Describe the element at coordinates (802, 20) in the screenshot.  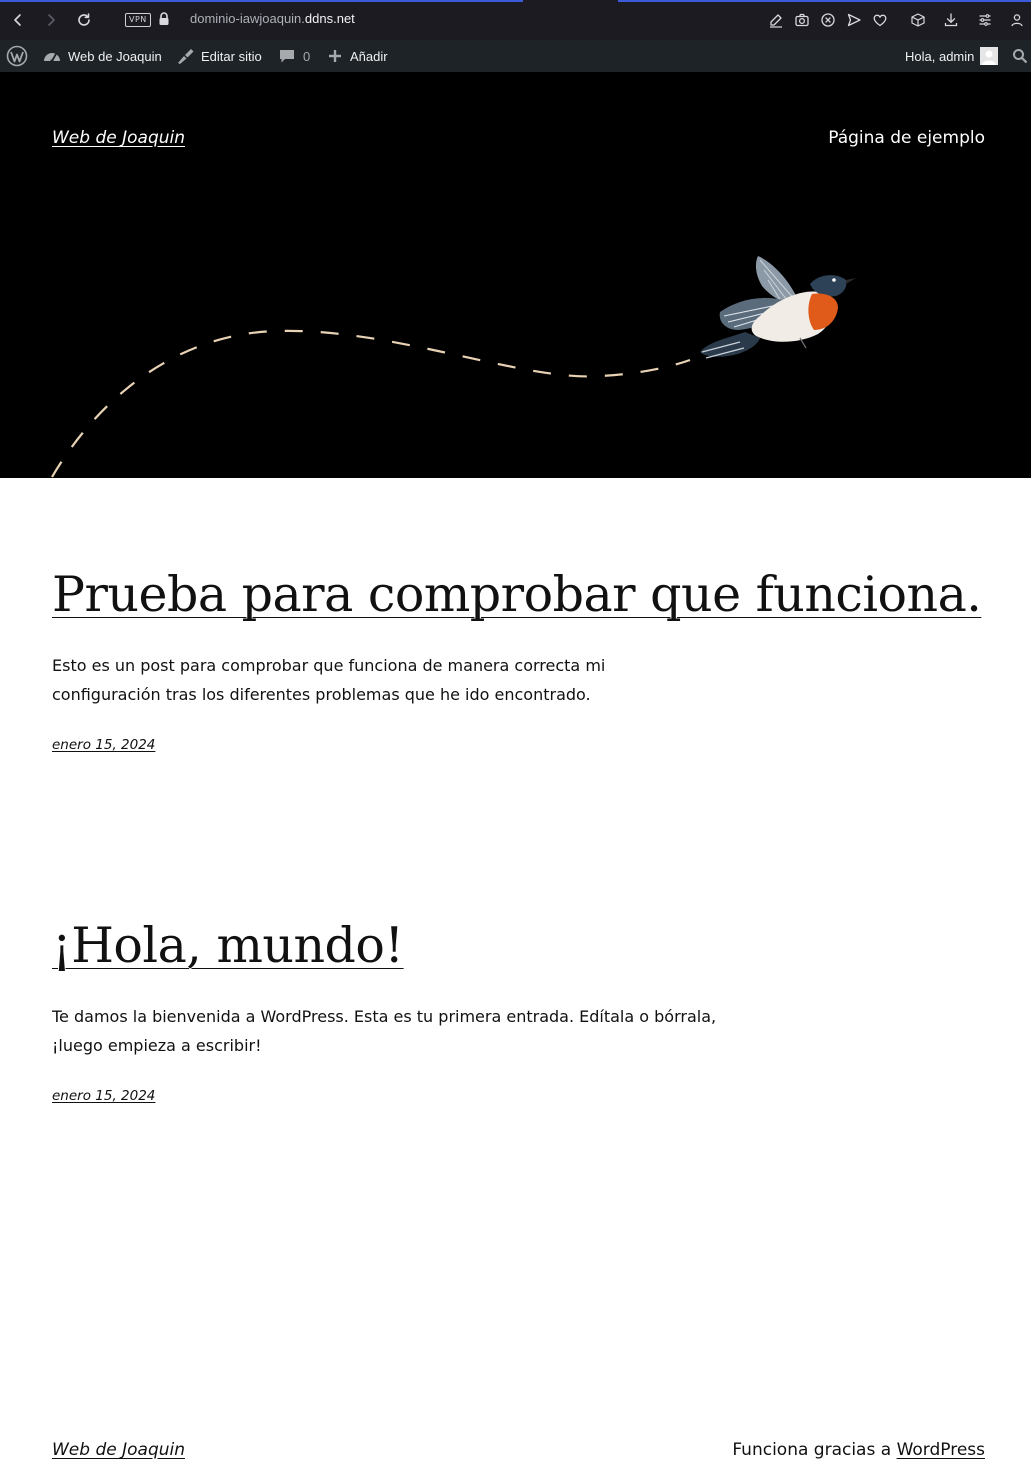
I see `camera-icon` at that location.